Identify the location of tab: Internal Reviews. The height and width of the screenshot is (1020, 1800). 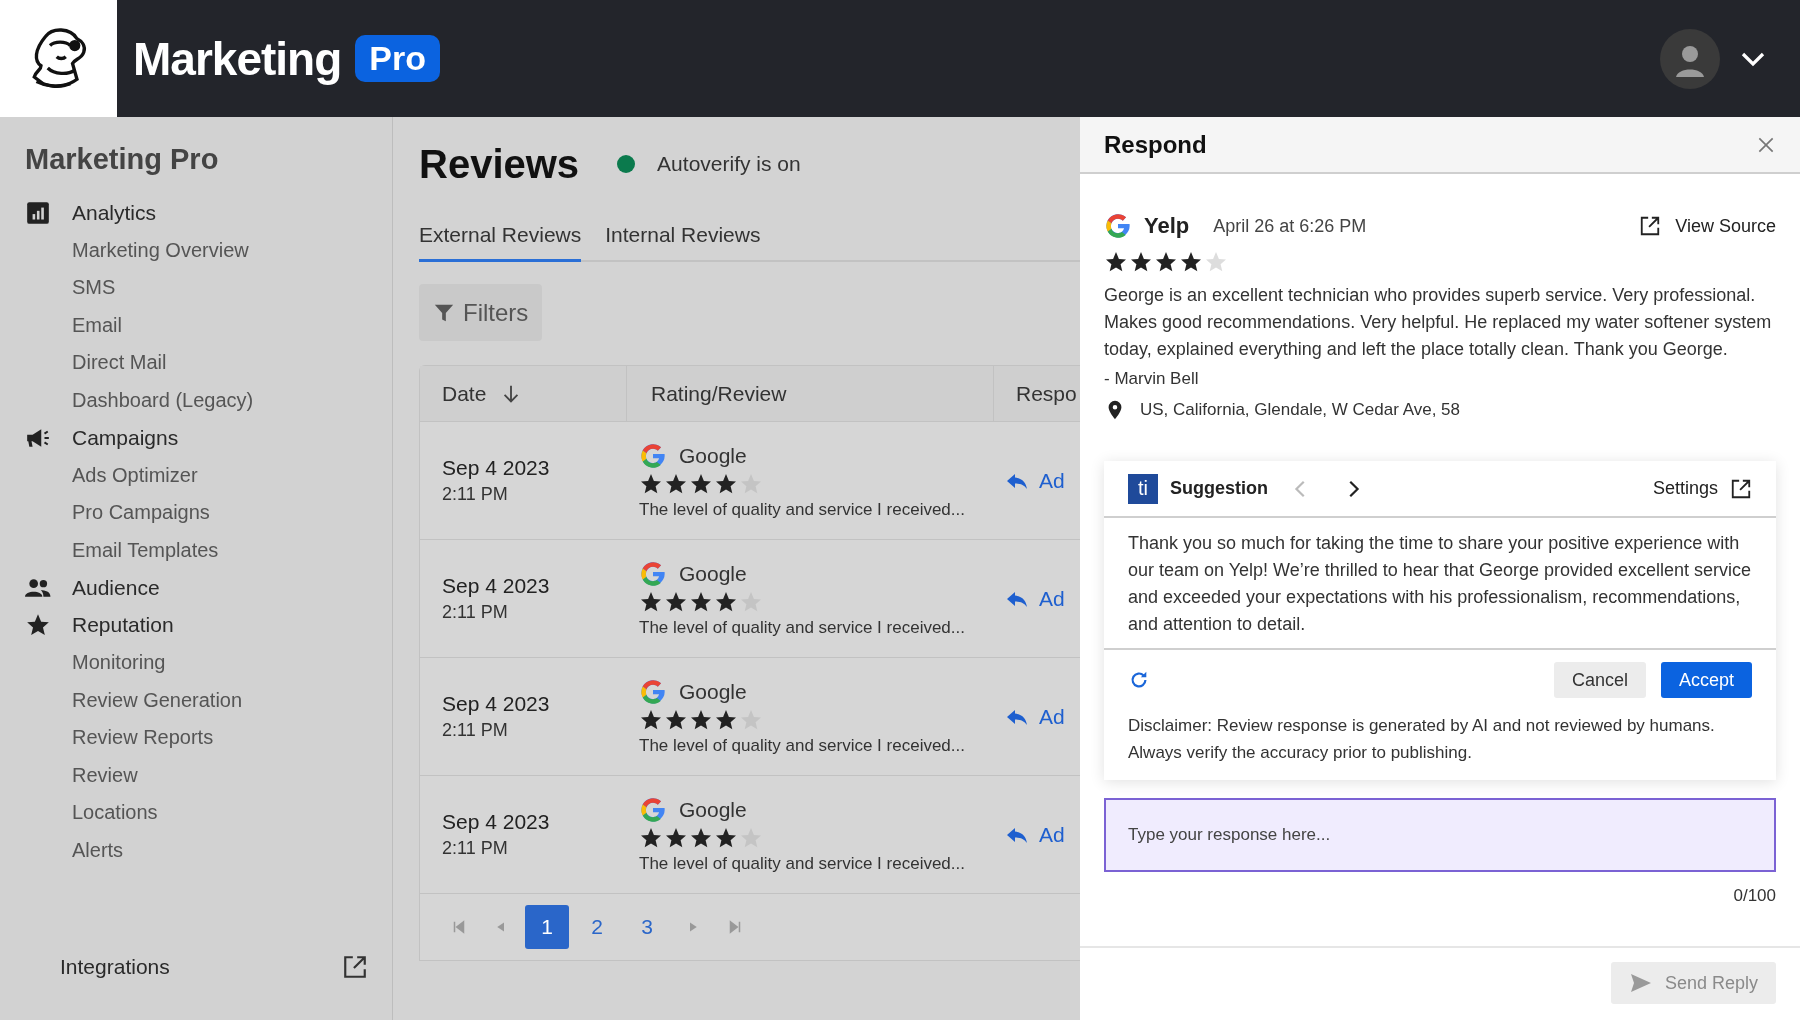
(683, 238).